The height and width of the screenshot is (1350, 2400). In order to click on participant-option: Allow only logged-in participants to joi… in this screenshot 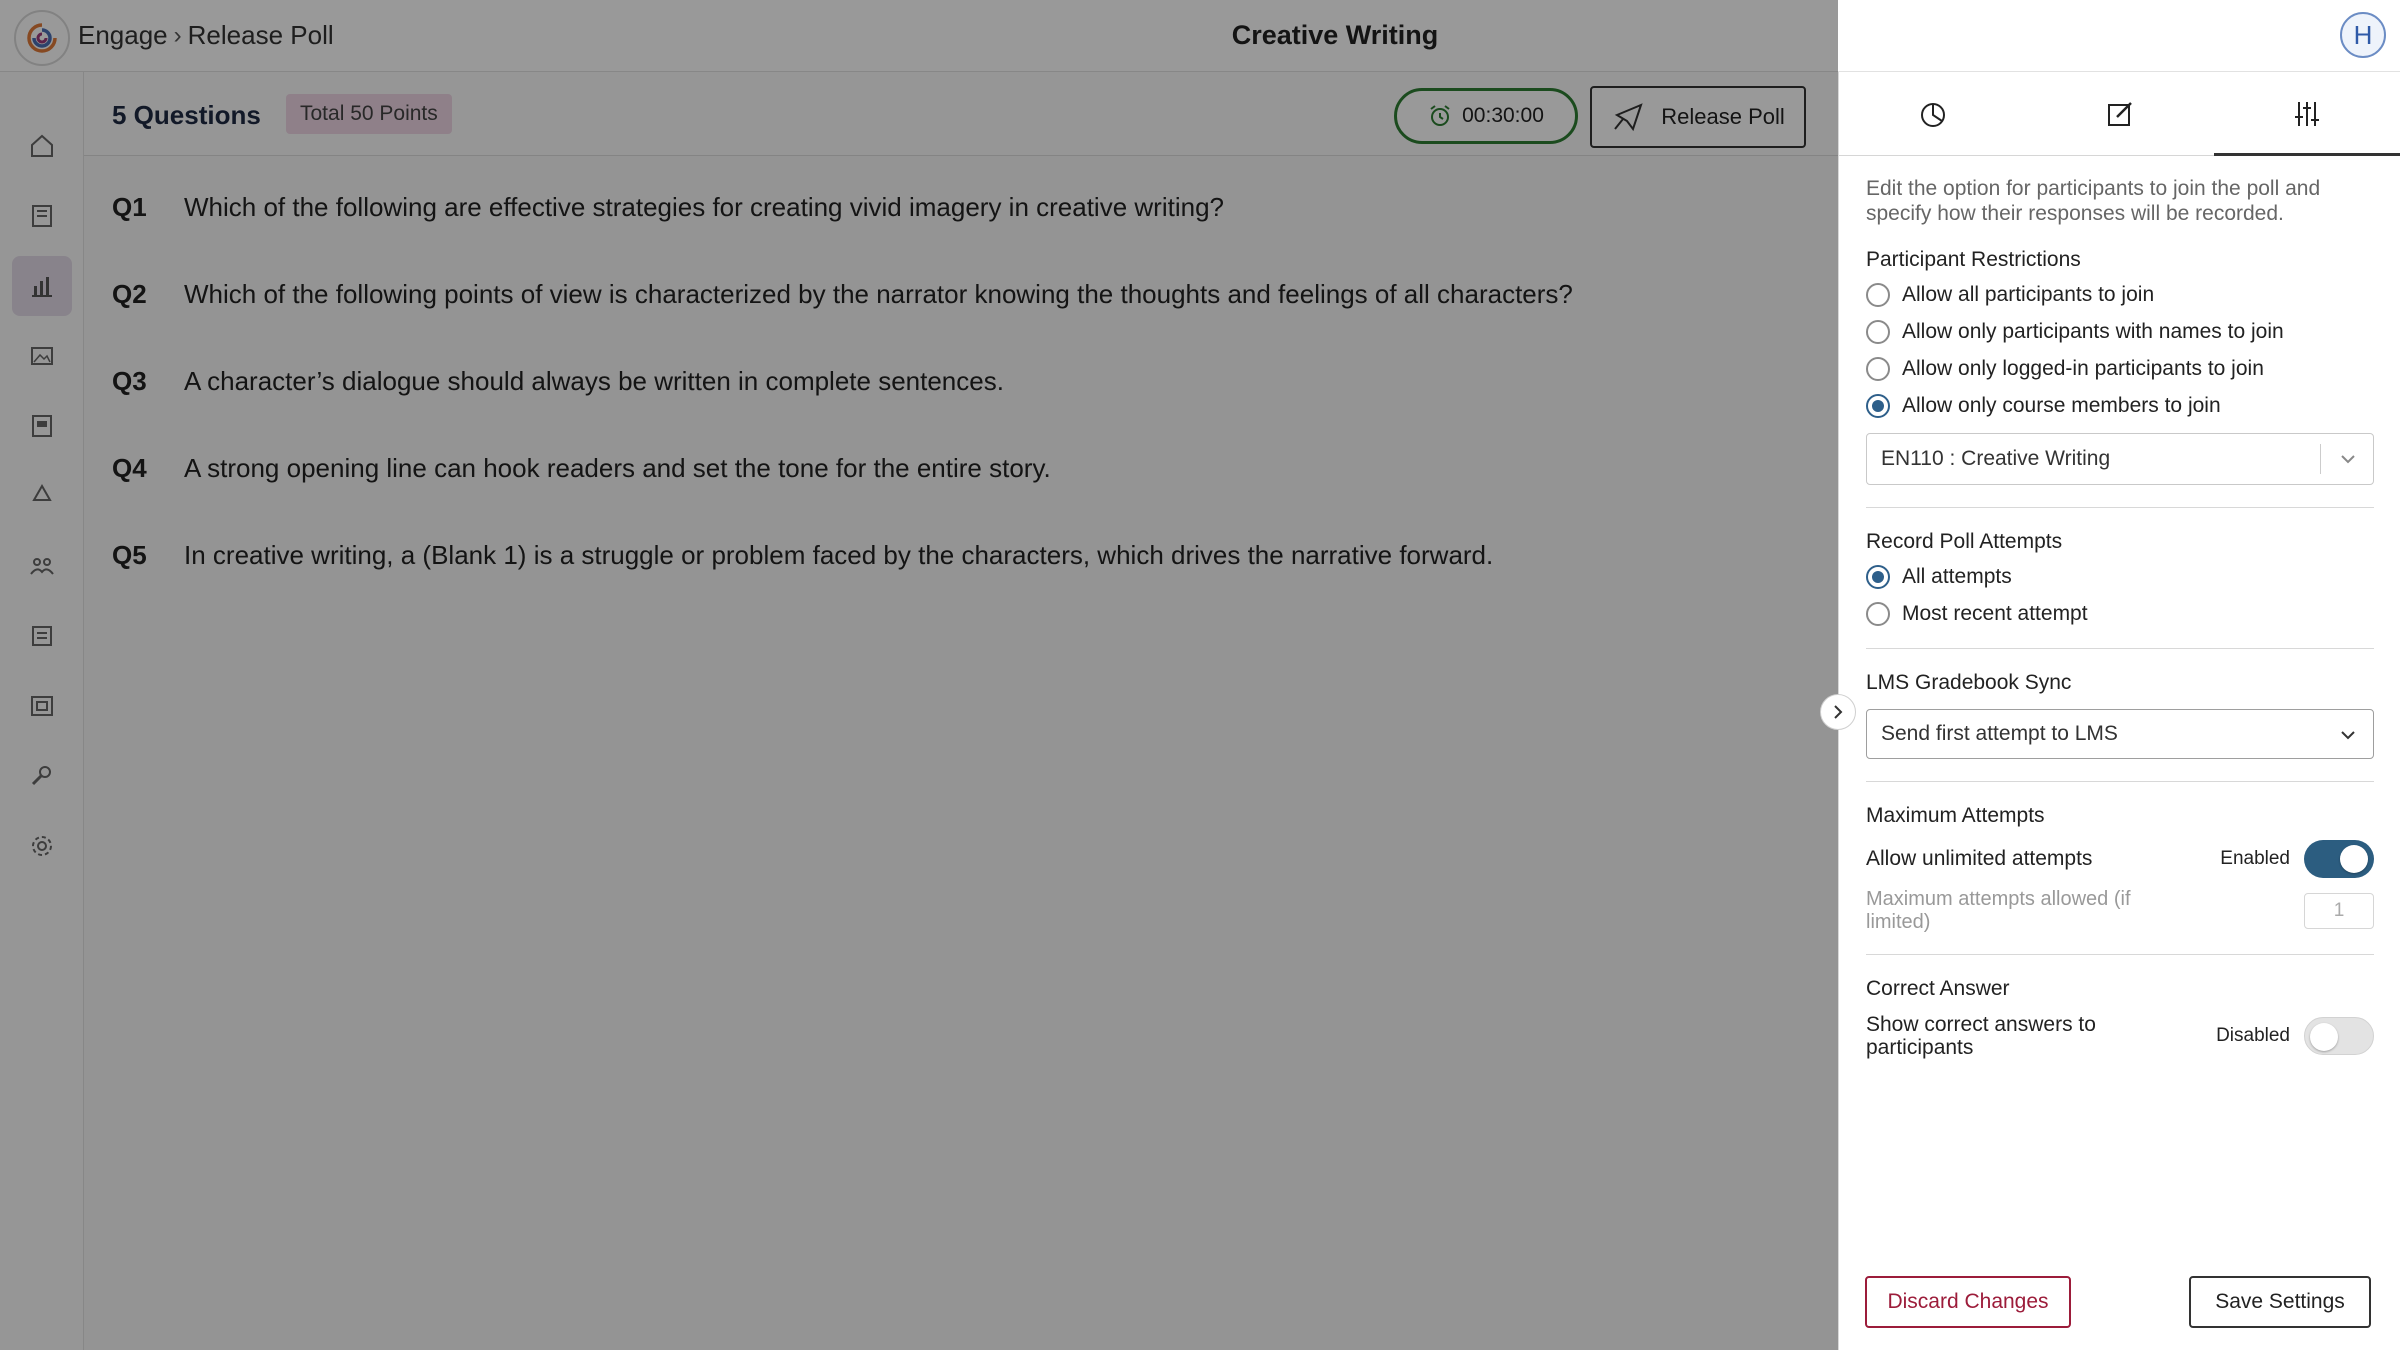, I will do `click(2120, 368)`.